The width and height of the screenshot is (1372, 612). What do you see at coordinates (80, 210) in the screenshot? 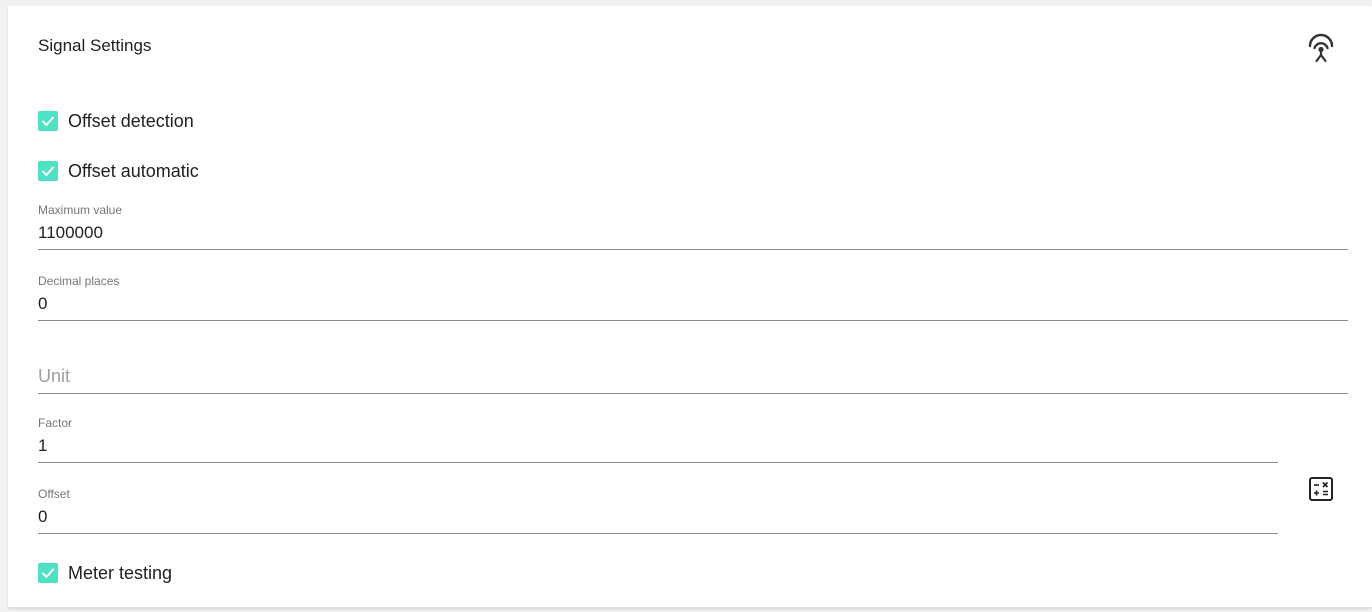
I see `maximum-value-label: Maximum value` at bounding box center [80, 210].